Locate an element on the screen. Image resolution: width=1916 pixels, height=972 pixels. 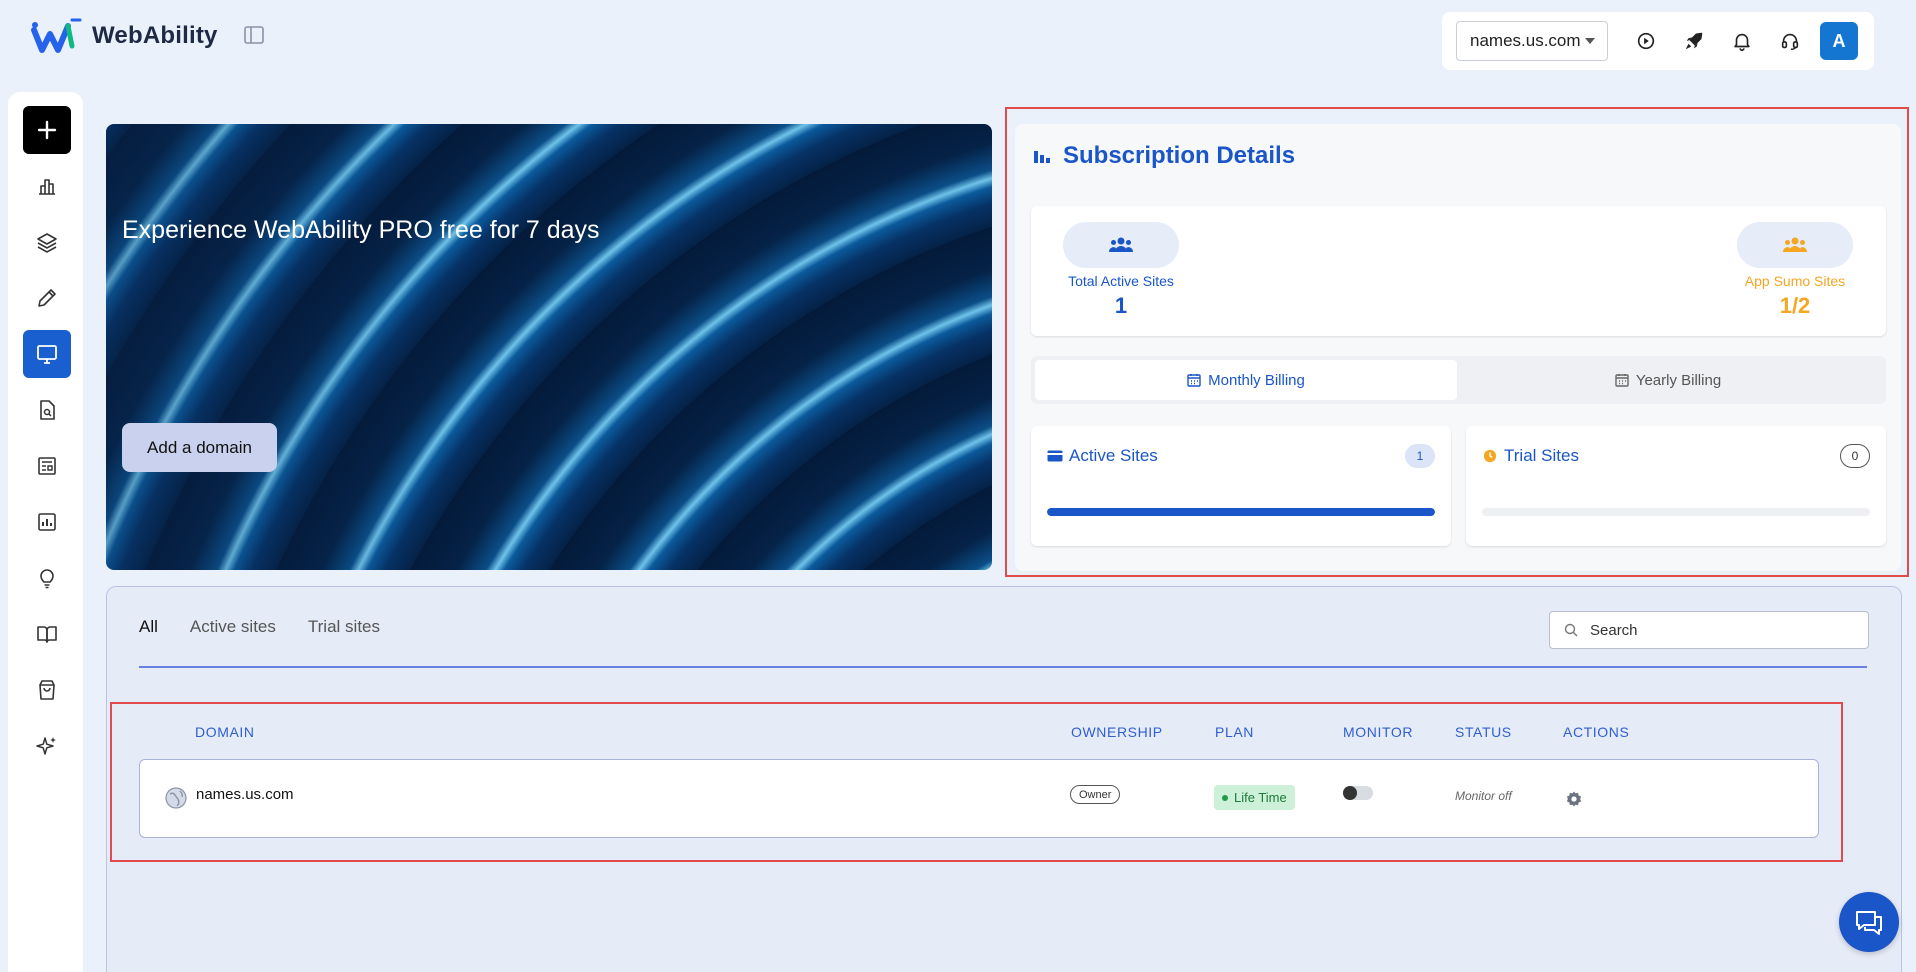
add-domain-button: Add a domain is located at coordinates (199, 447).